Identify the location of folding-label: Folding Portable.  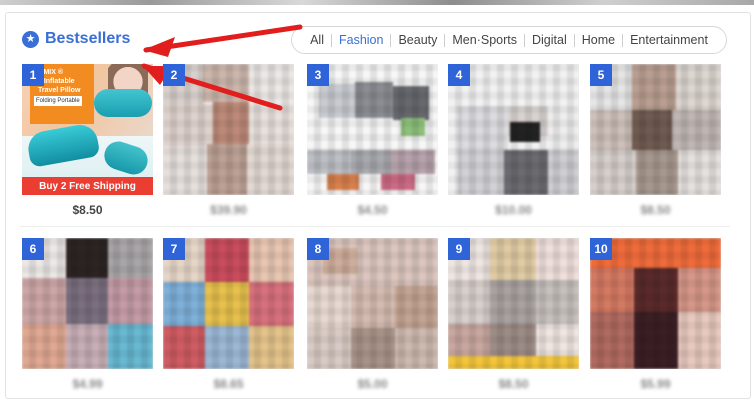
(58, 101).